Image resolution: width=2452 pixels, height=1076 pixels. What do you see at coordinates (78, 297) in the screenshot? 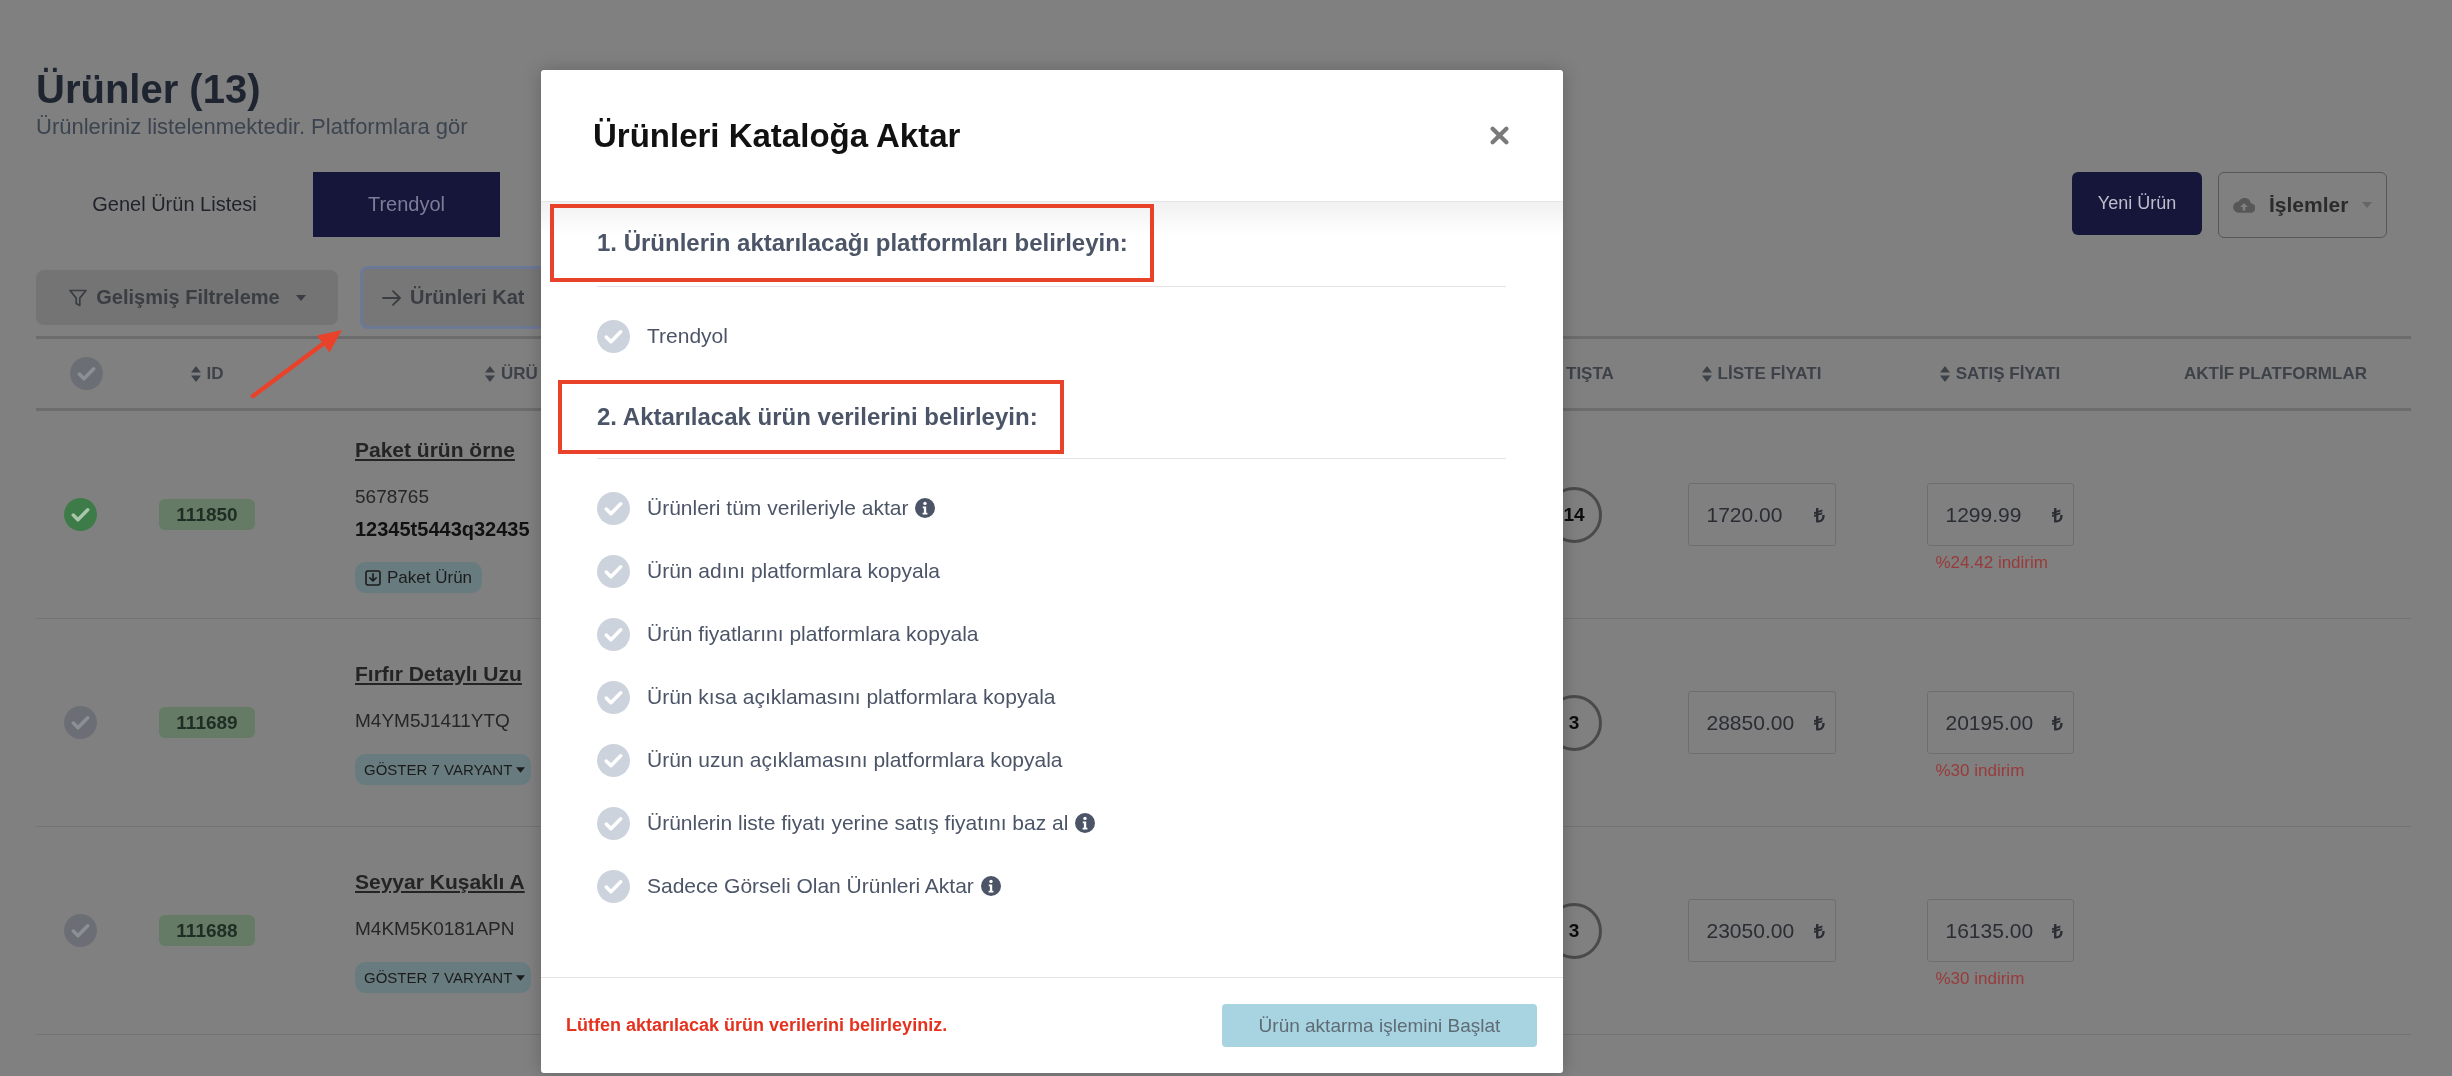
I see `funnel-icon` at bounding box center [78, 297].